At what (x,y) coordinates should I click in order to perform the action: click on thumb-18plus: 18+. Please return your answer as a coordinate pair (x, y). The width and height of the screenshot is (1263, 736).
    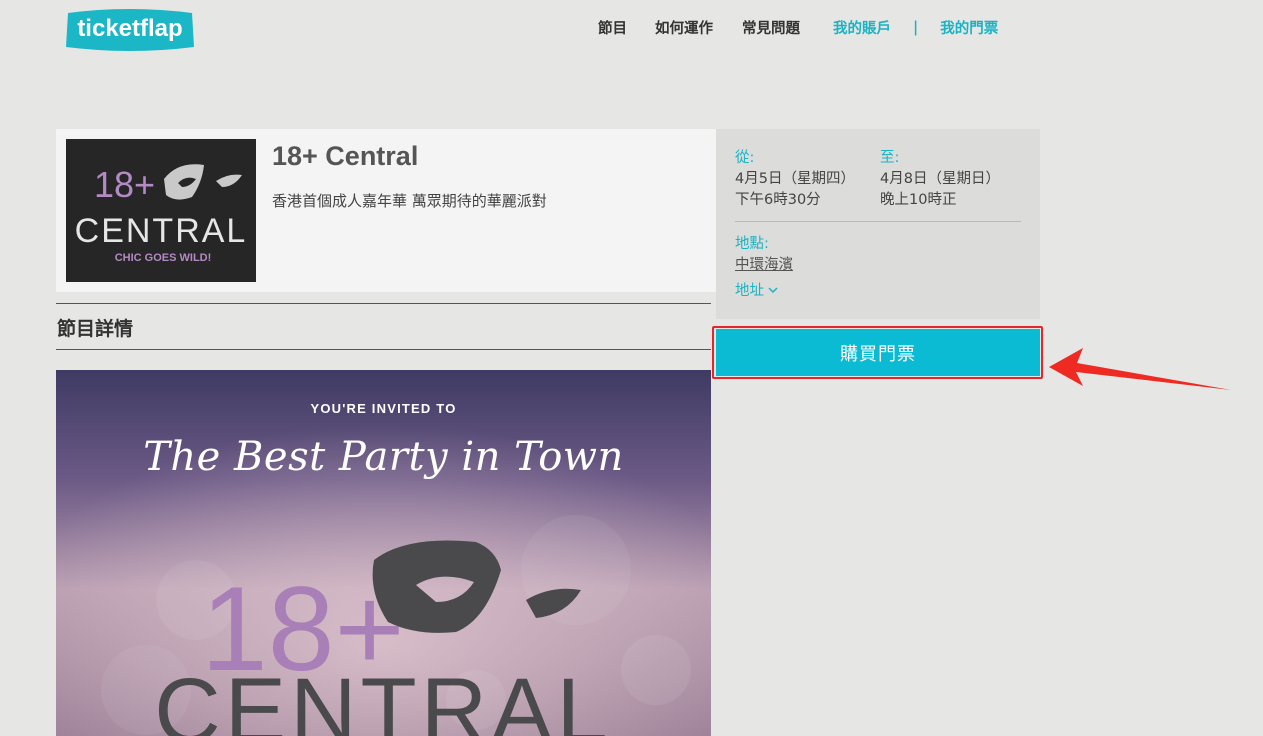
    Looking at the image, I should click on (124, 184).